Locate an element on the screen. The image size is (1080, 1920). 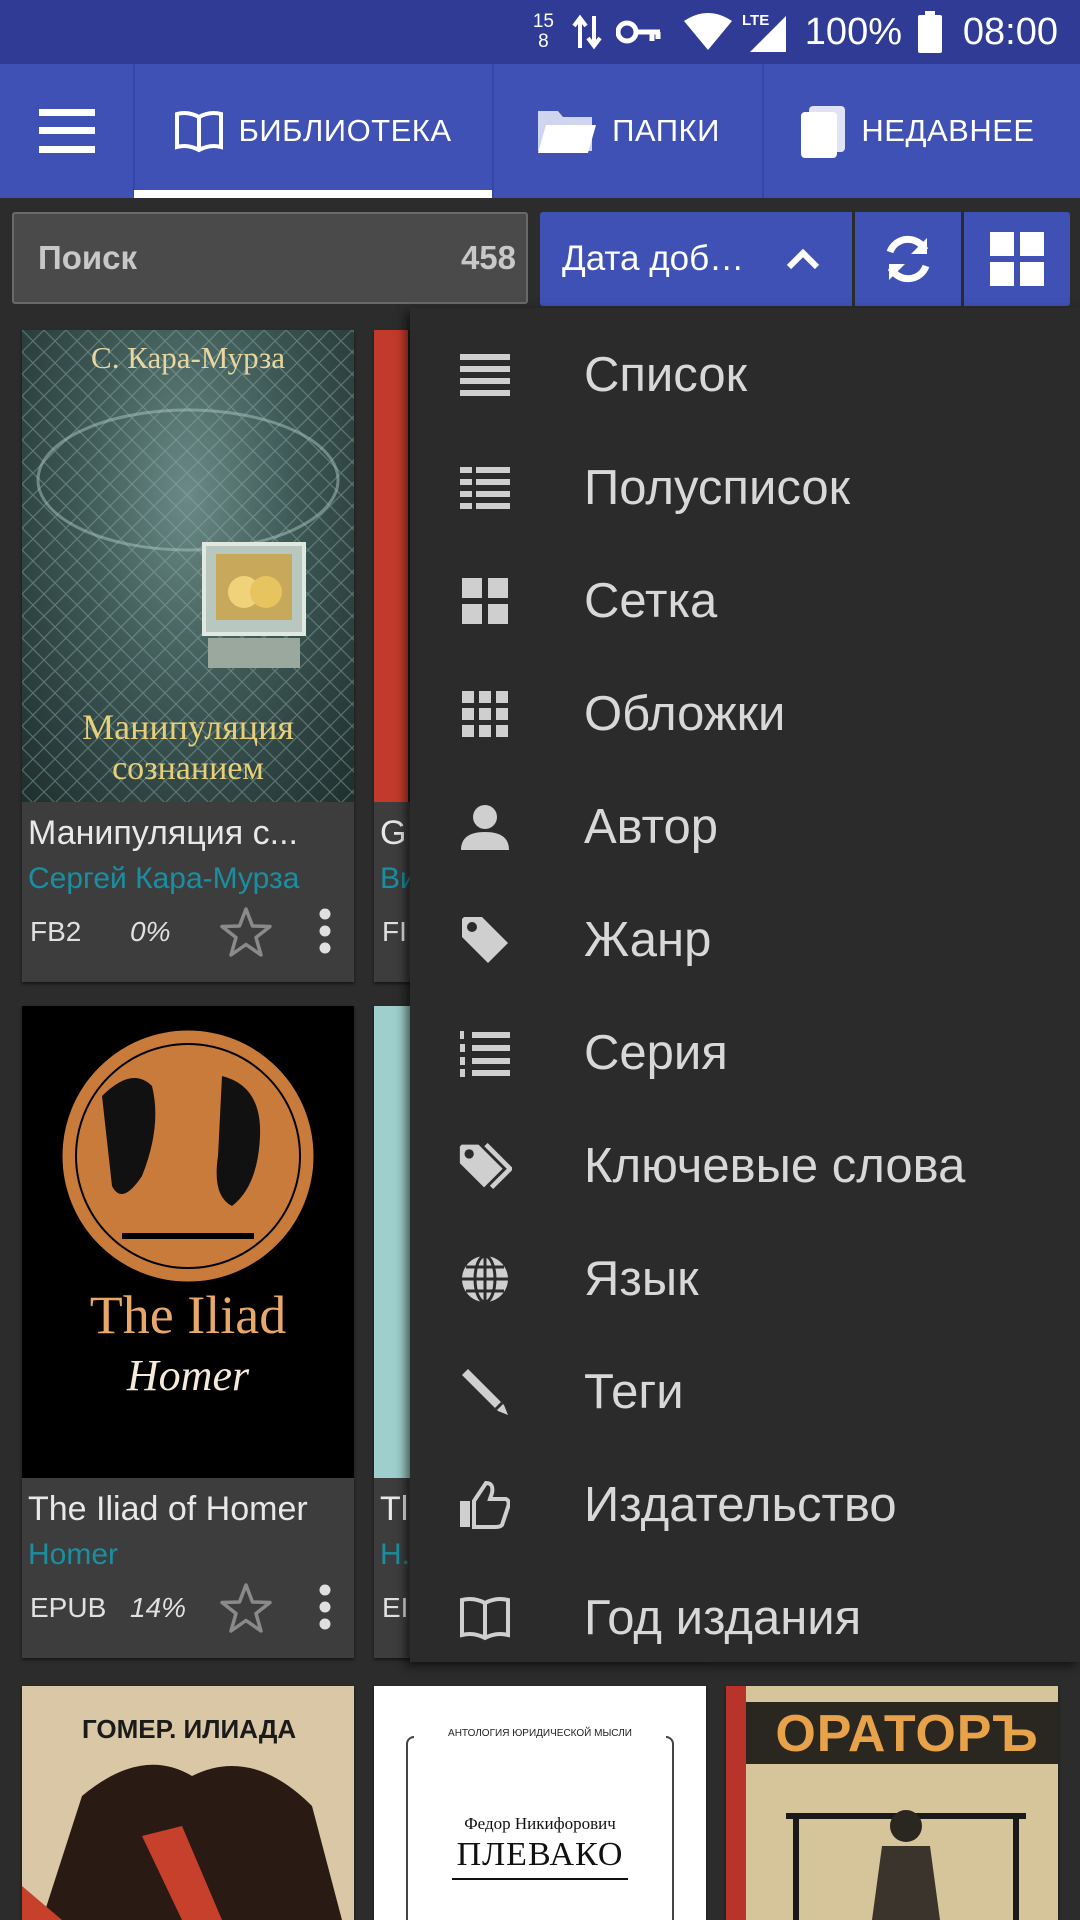
menu-item-half-list: Полусписок is located at coordinates (745, 487).